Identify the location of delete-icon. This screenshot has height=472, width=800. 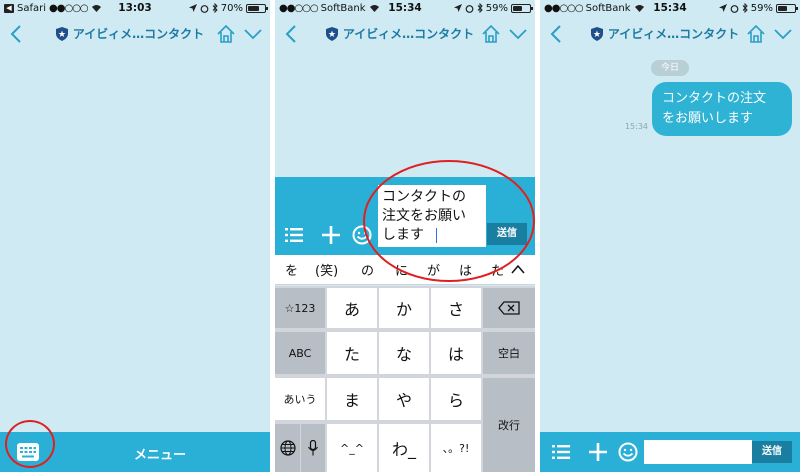
(509, 308).